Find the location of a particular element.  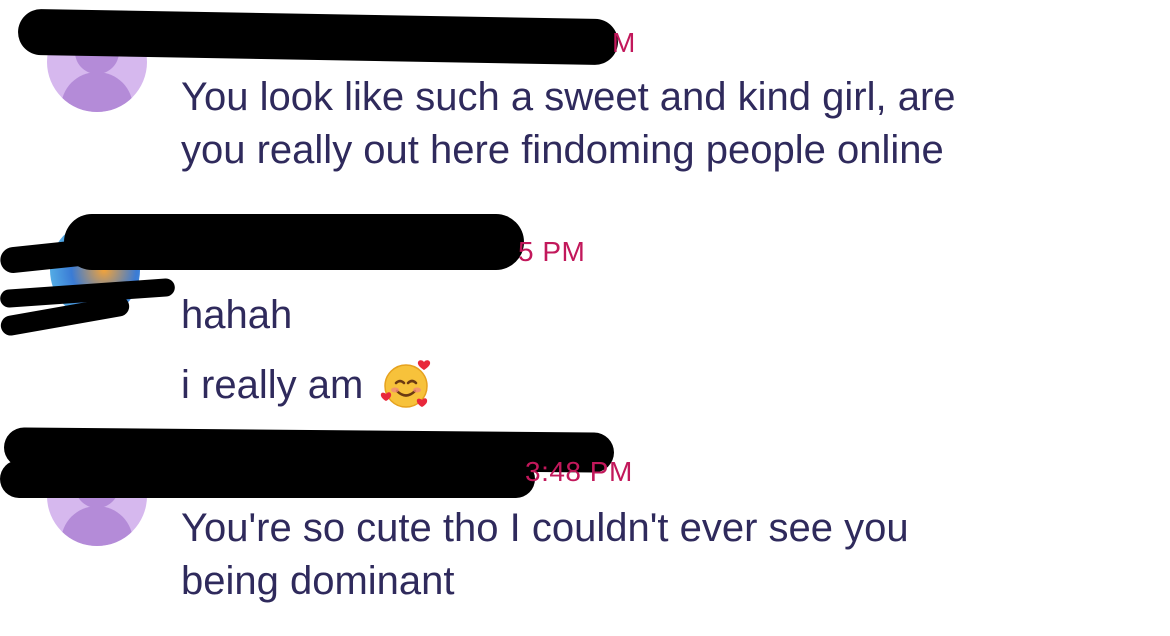

avatar-body is located at coordinates (97, 526).